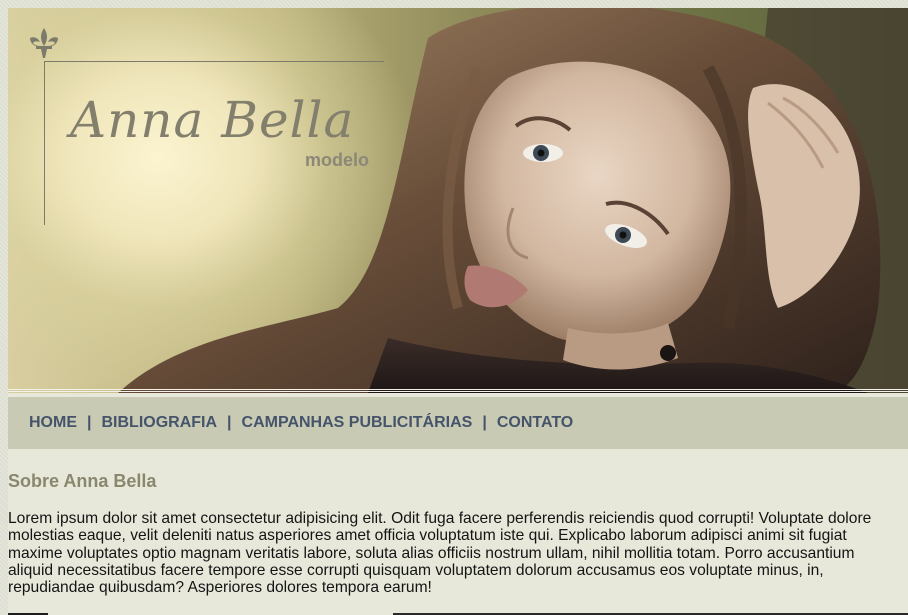 This screenshot has height=615, width=908. I want to click on brand-vertical-line, so click(44, 143).